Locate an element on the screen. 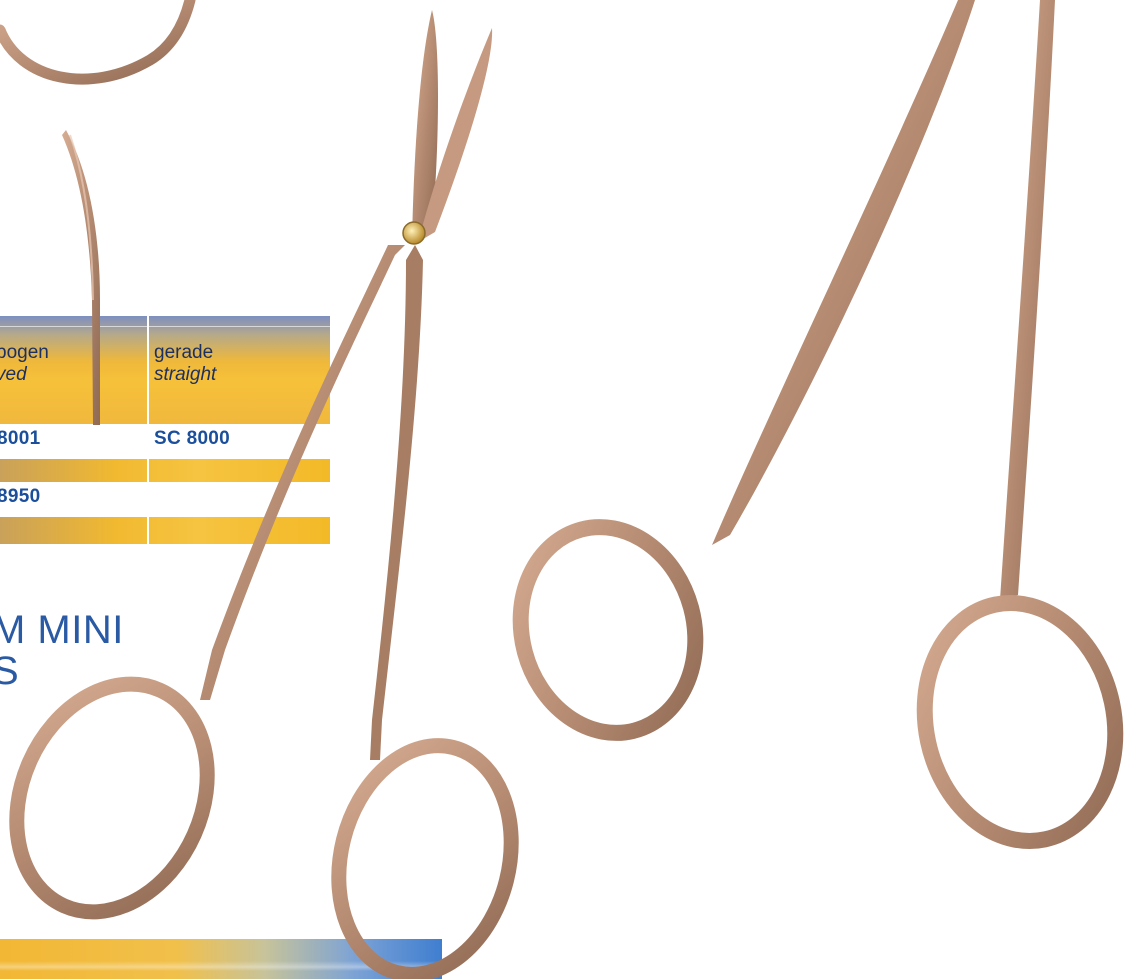 Image resolution: width=1140 pixels, height=979 pixels. screw-icon is located at coordinates (414, 233).